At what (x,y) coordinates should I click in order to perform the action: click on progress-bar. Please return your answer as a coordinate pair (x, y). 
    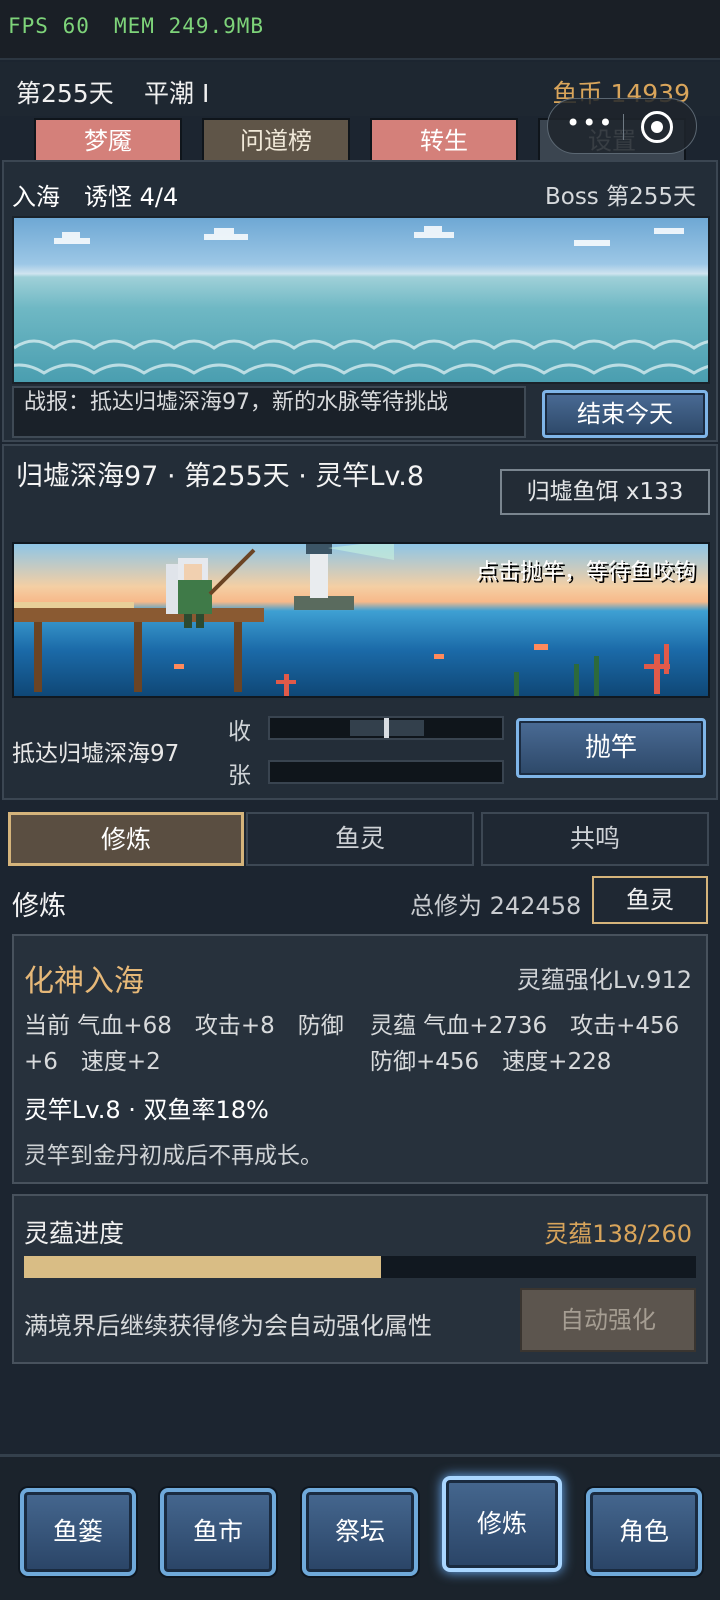
    Looking at the image, I should click on (360, 1267).